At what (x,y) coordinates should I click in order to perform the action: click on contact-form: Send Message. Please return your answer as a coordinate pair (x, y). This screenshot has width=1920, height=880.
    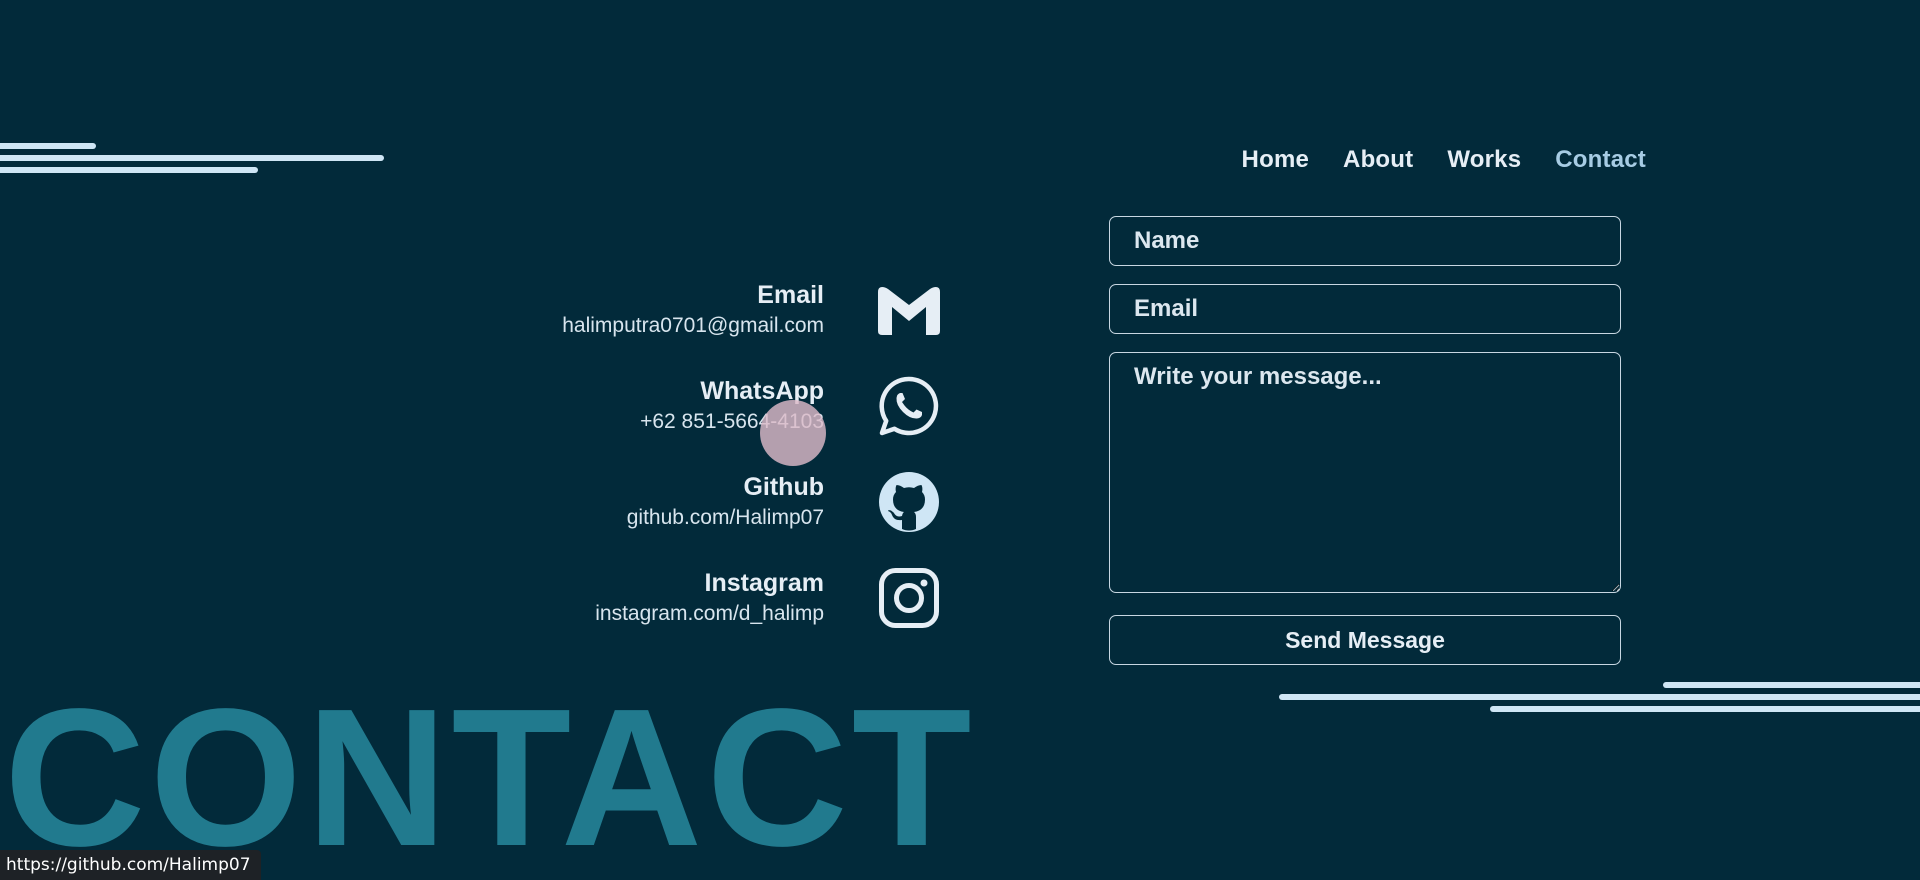
    Looking at the image, I should click on (1365, 440).